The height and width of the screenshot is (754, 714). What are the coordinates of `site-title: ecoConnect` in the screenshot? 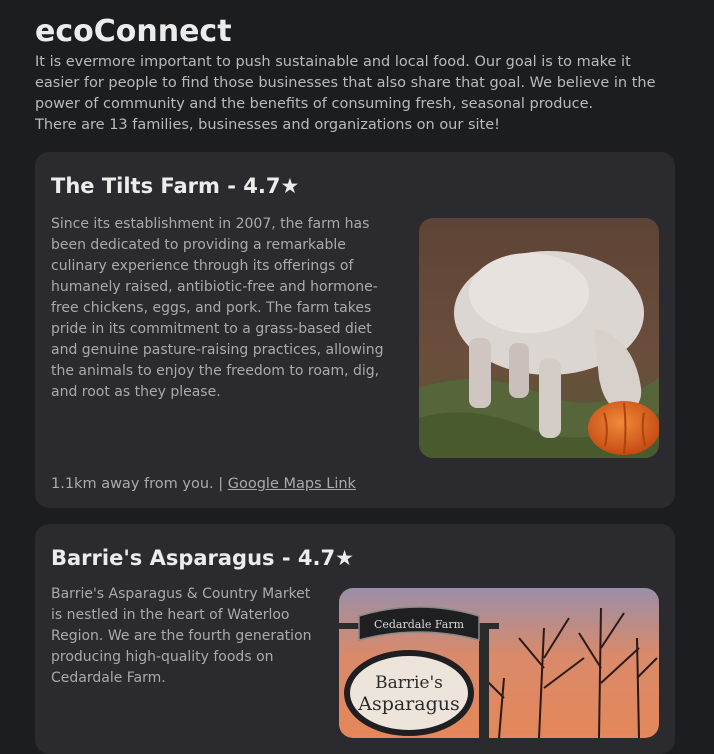 It's located at (133, 31).